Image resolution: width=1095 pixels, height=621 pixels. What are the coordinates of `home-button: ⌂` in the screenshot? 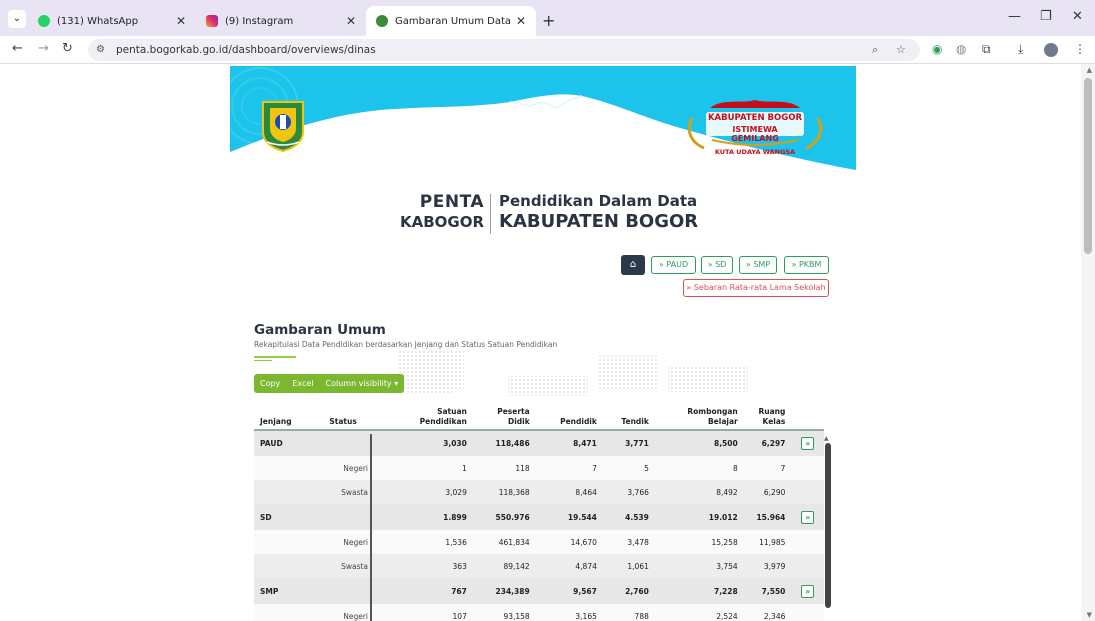 It's located at (633, 265).